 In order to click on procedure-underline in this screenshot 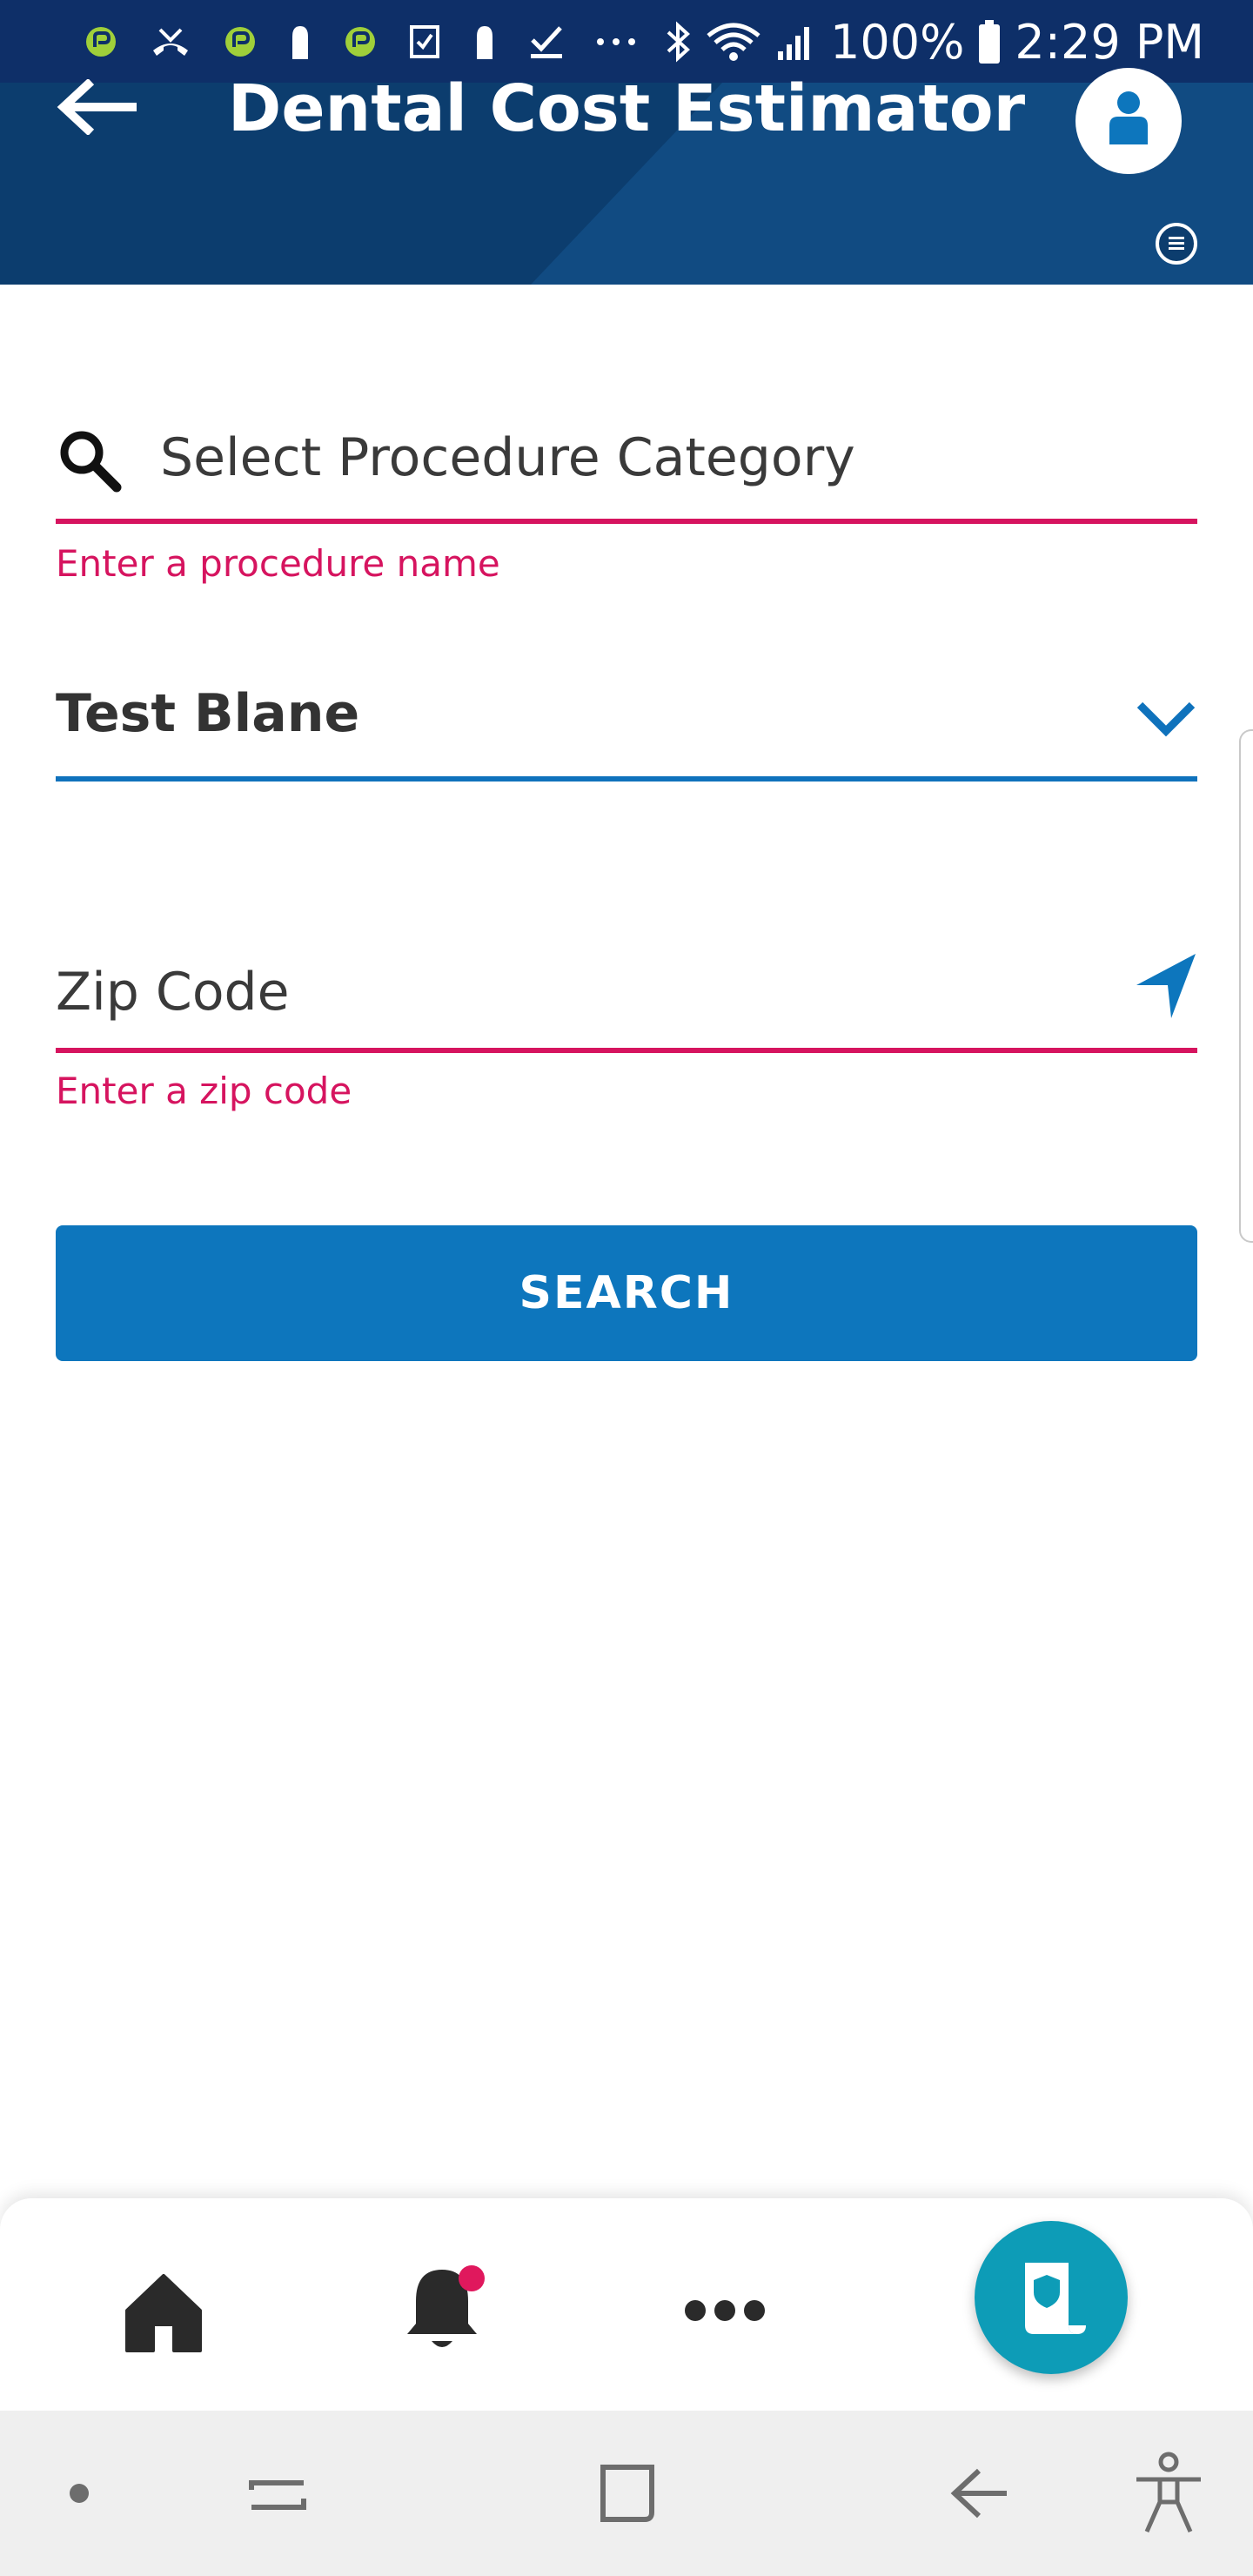, I will do `click(626, 521)`.